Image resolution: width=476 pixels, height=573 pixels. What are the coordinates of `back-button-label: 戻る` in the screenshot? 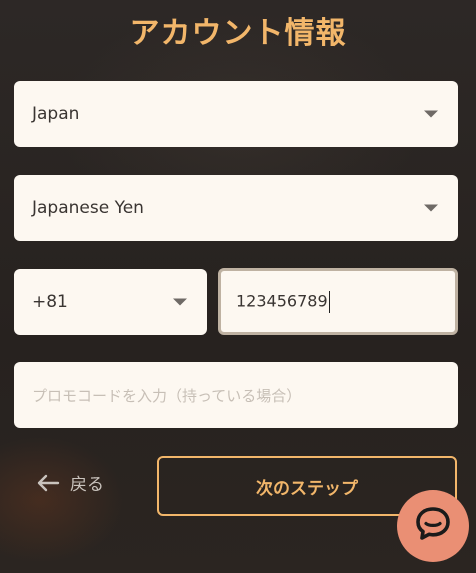 It's located at (87, 485).